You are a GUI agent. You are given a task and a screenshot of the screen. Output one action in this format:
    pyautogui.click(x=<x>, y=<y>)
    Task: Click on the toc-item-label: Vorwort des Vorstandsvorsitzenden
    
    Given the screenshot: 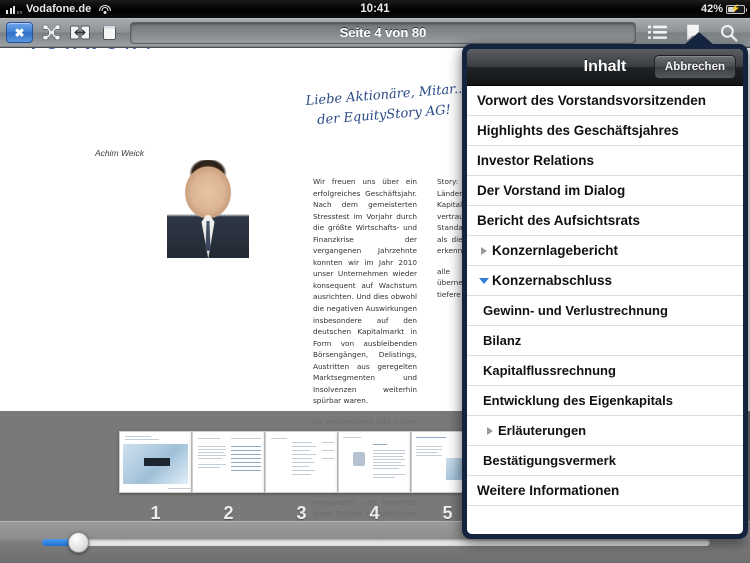 What is the action you would take?
    pyautogui.click(x=592, y=100)
    